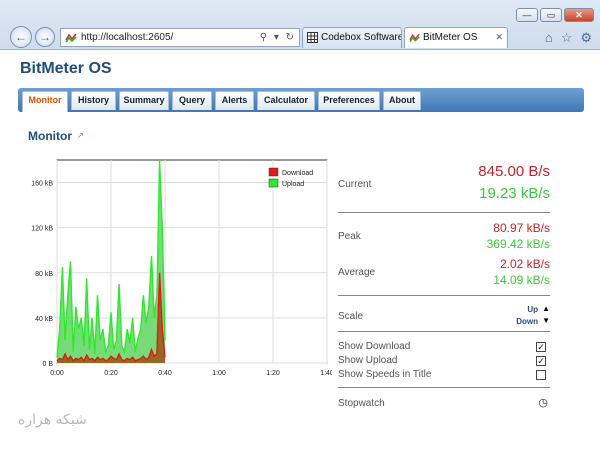 This screenshot has width=600, height=450. What do you see at coordinates (219, 373) in the screenshot?
I see `x-tick-label: 1:00` at bounding box center [219, 373].